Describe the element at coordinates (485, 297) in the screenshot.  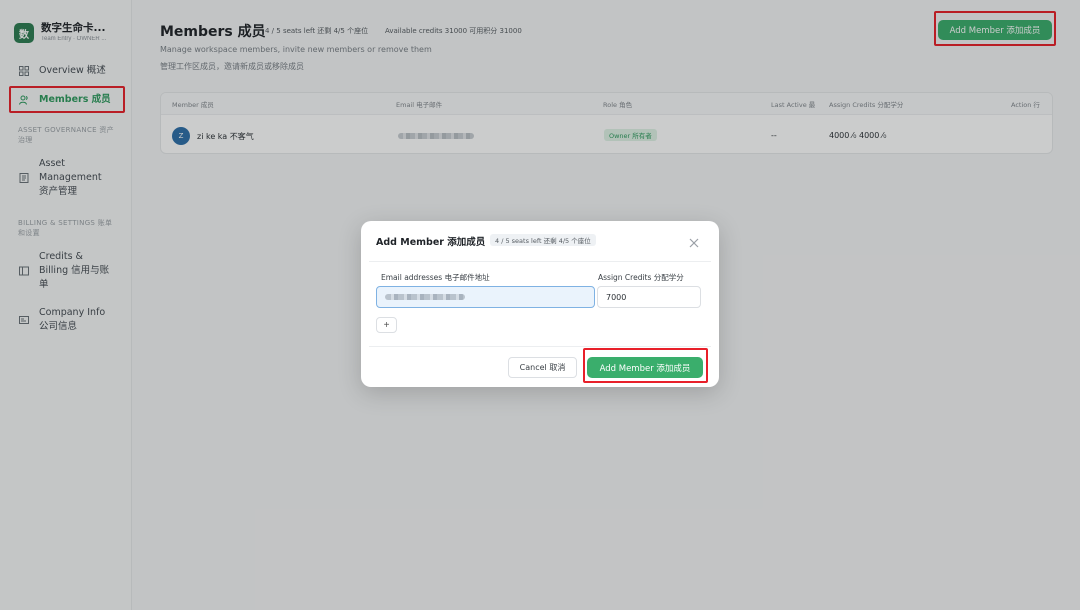
I see `email-field` at that location.